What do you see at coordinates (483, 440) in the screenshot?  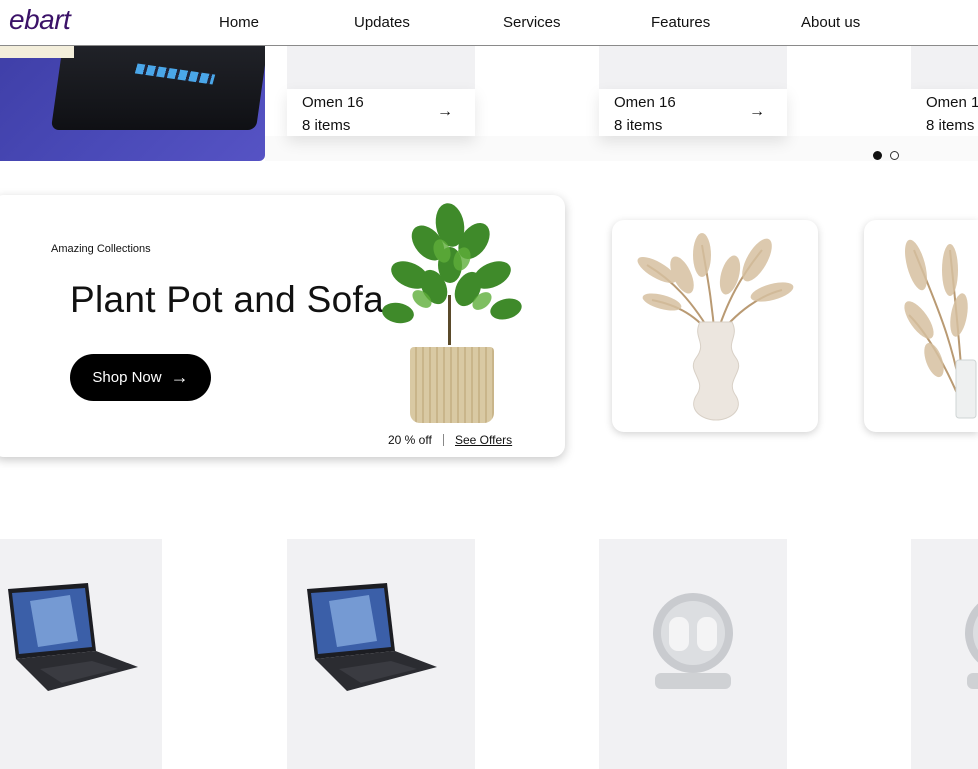 I see `see-offers-link: See Offers` at bounding box center [483, 440].